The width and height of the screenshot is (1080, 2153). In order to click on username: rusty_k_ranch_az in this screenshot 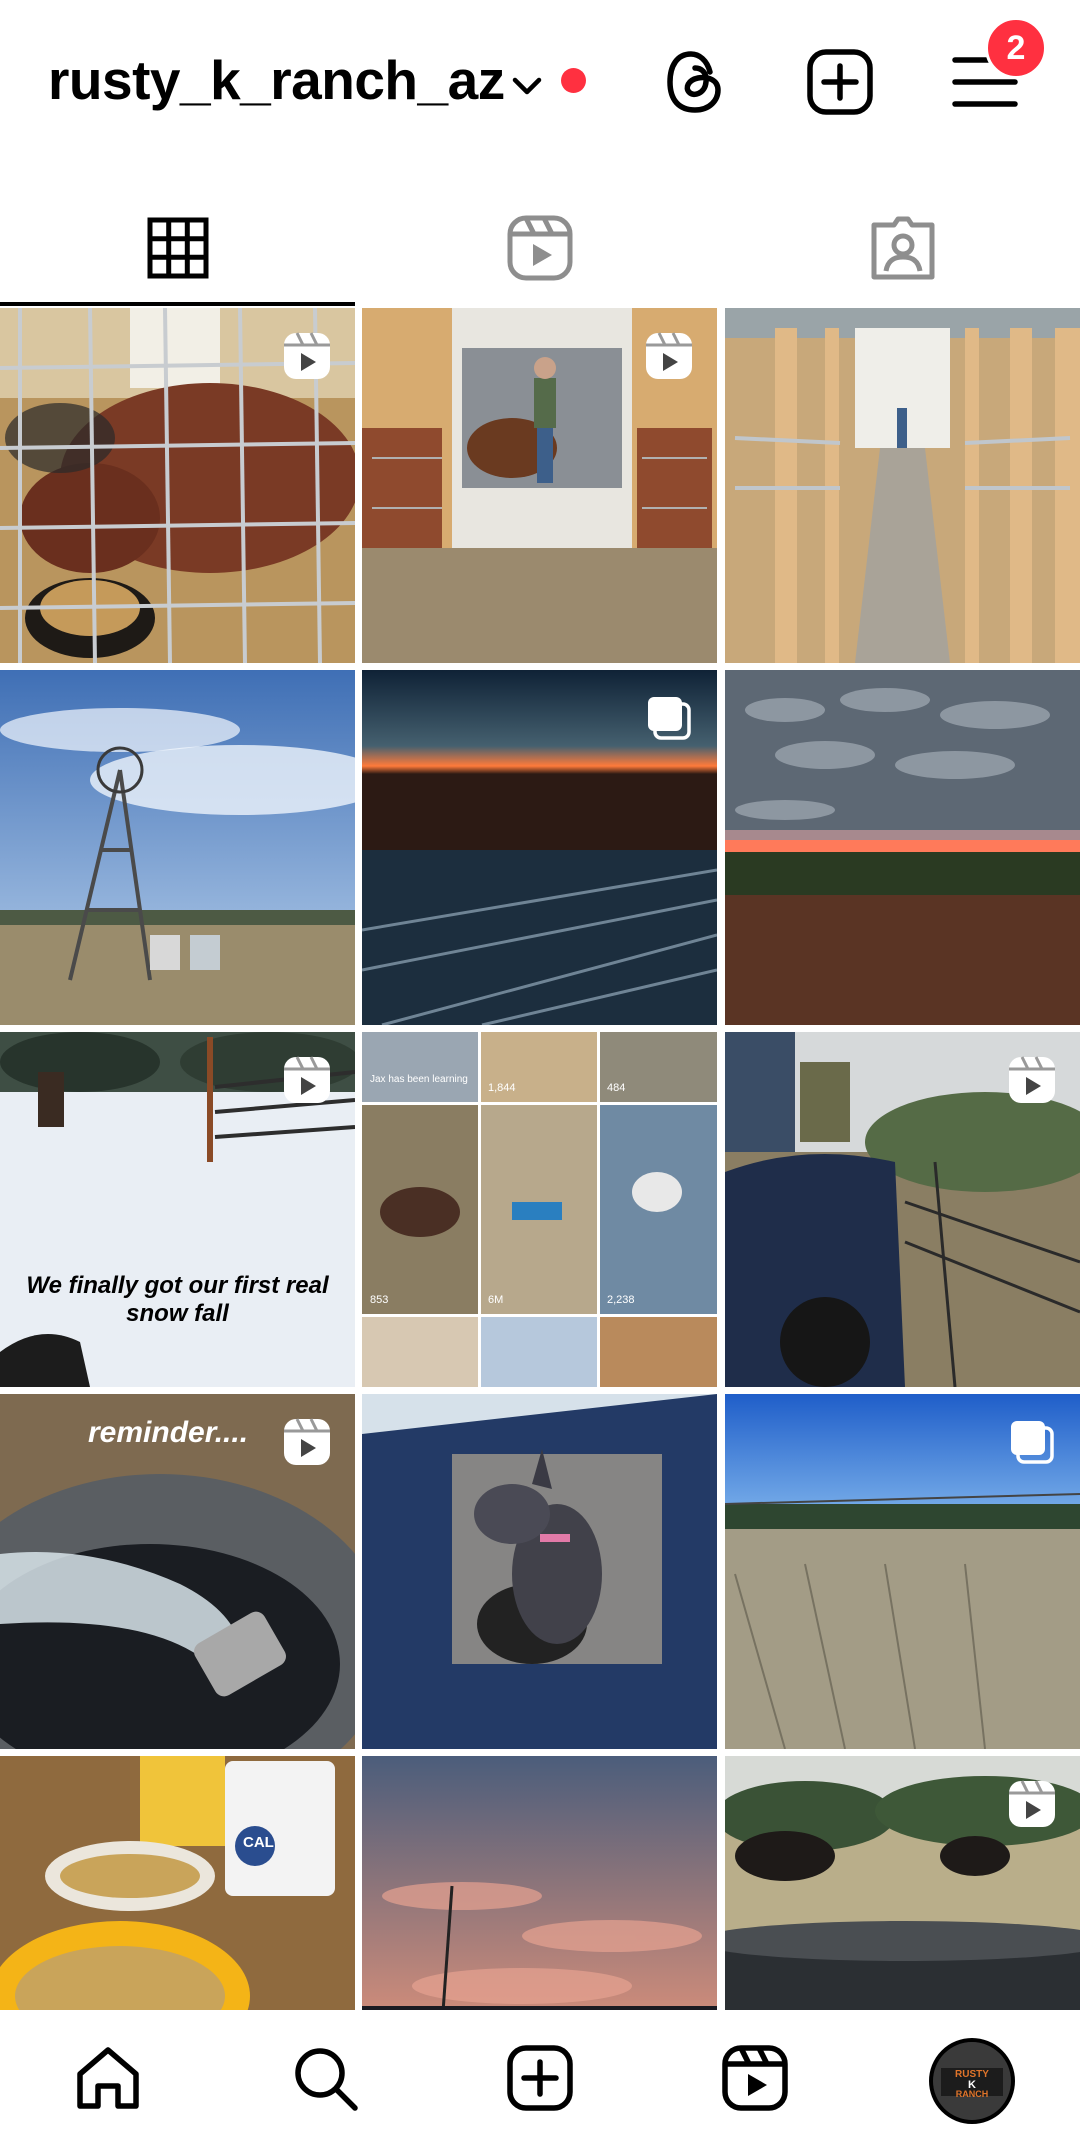, I will do `click(276, 80)`.